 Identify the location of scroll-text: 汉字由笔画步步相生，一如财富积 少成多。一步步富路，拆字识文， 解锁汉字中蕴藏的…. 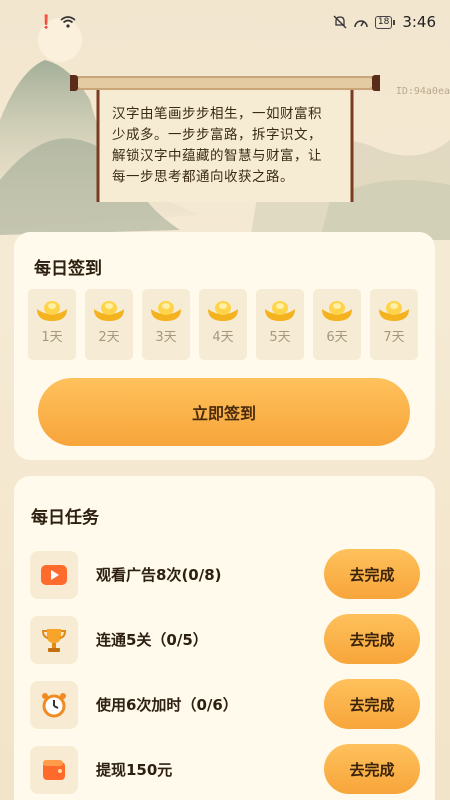
(230, 146).